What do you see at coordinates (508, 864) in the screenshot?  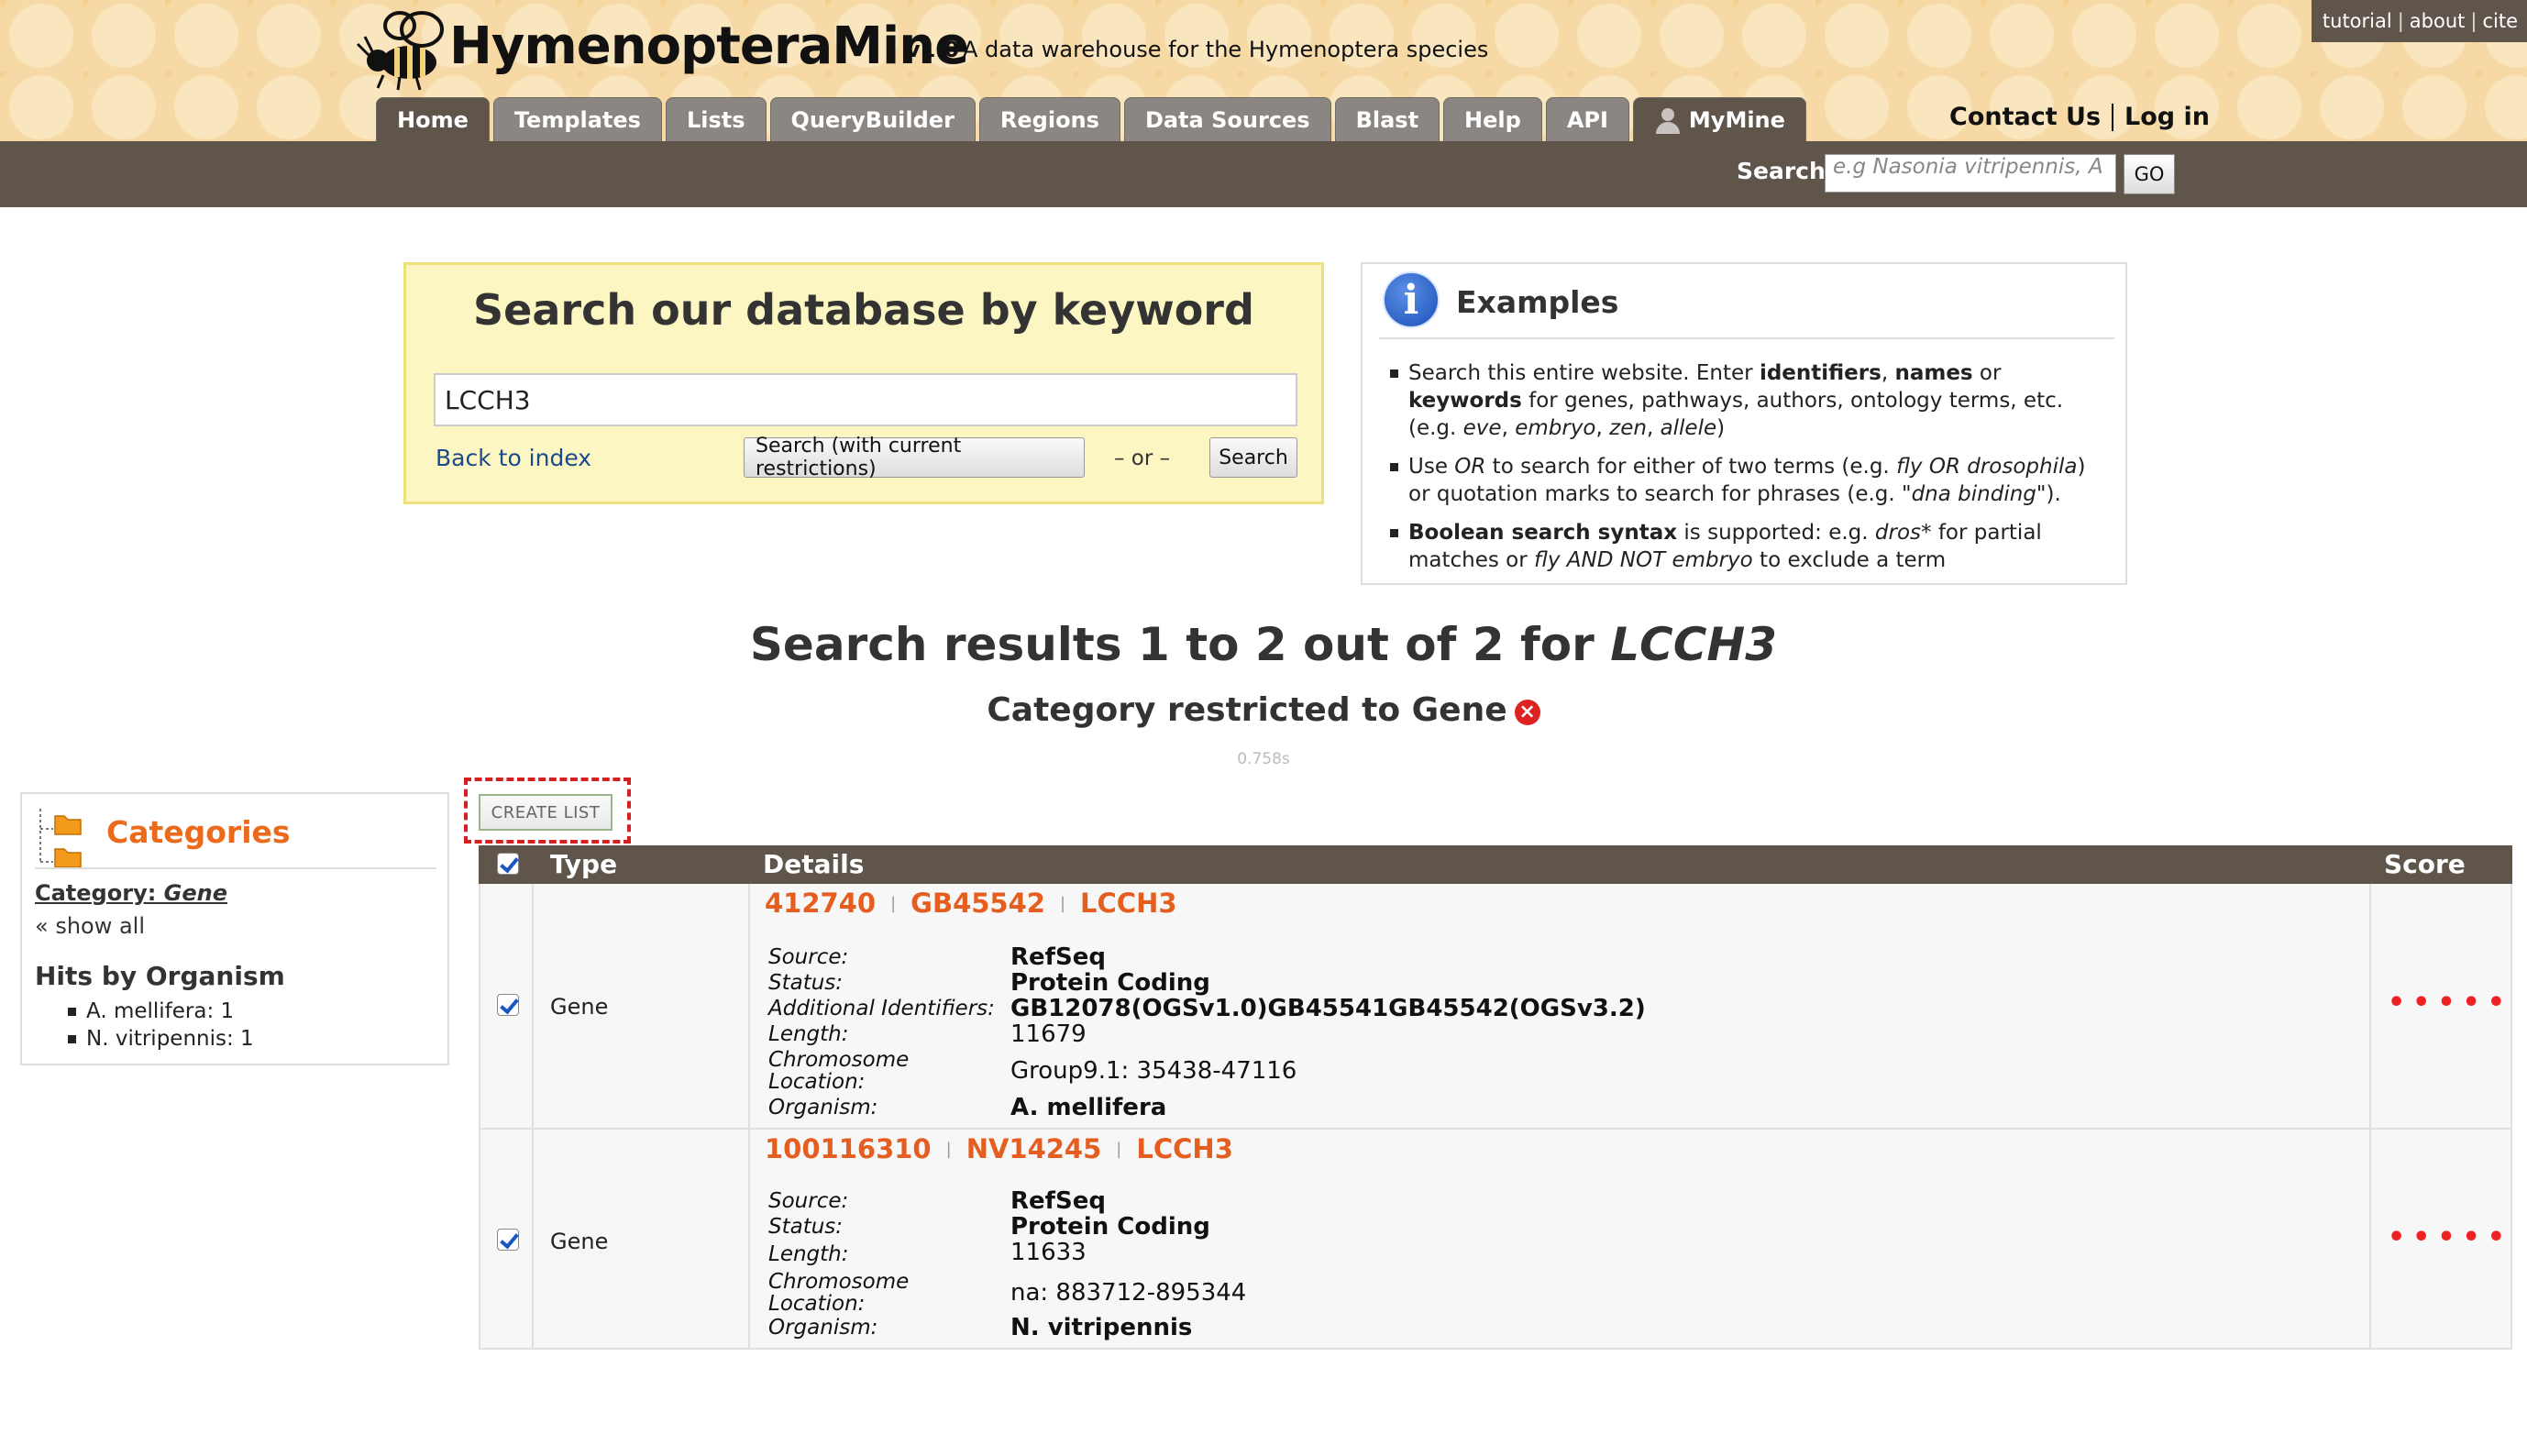 I see `select-all-checkbox` at bounding box center [508, 864].